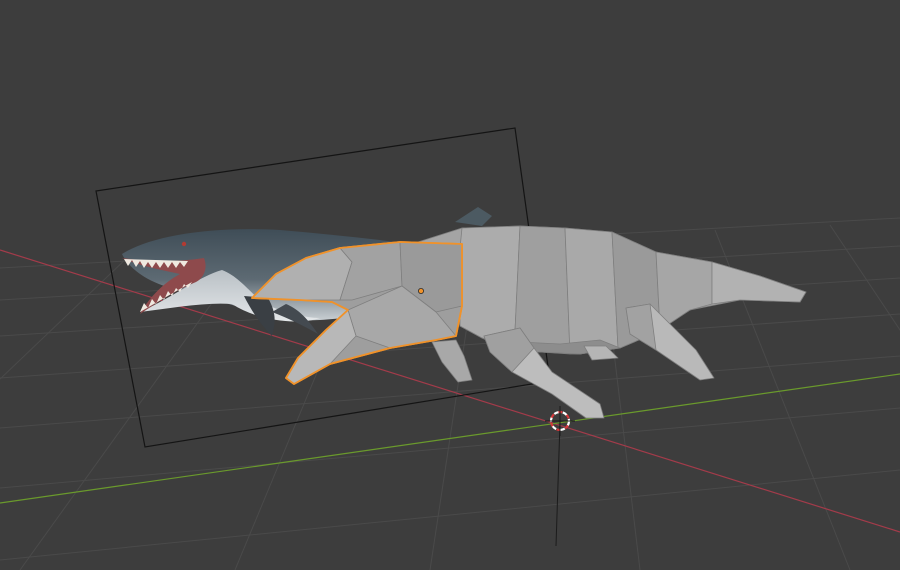 The image size is (900, 570). I want to click on 3d-cursor-icon, so click(560, 421).